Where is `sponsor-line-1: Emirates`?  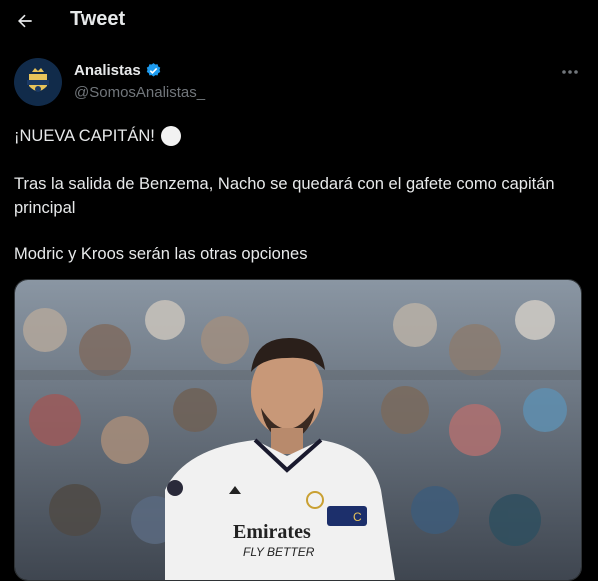 sponsor-line-1: Emirates is located at coordinates (272, 532).